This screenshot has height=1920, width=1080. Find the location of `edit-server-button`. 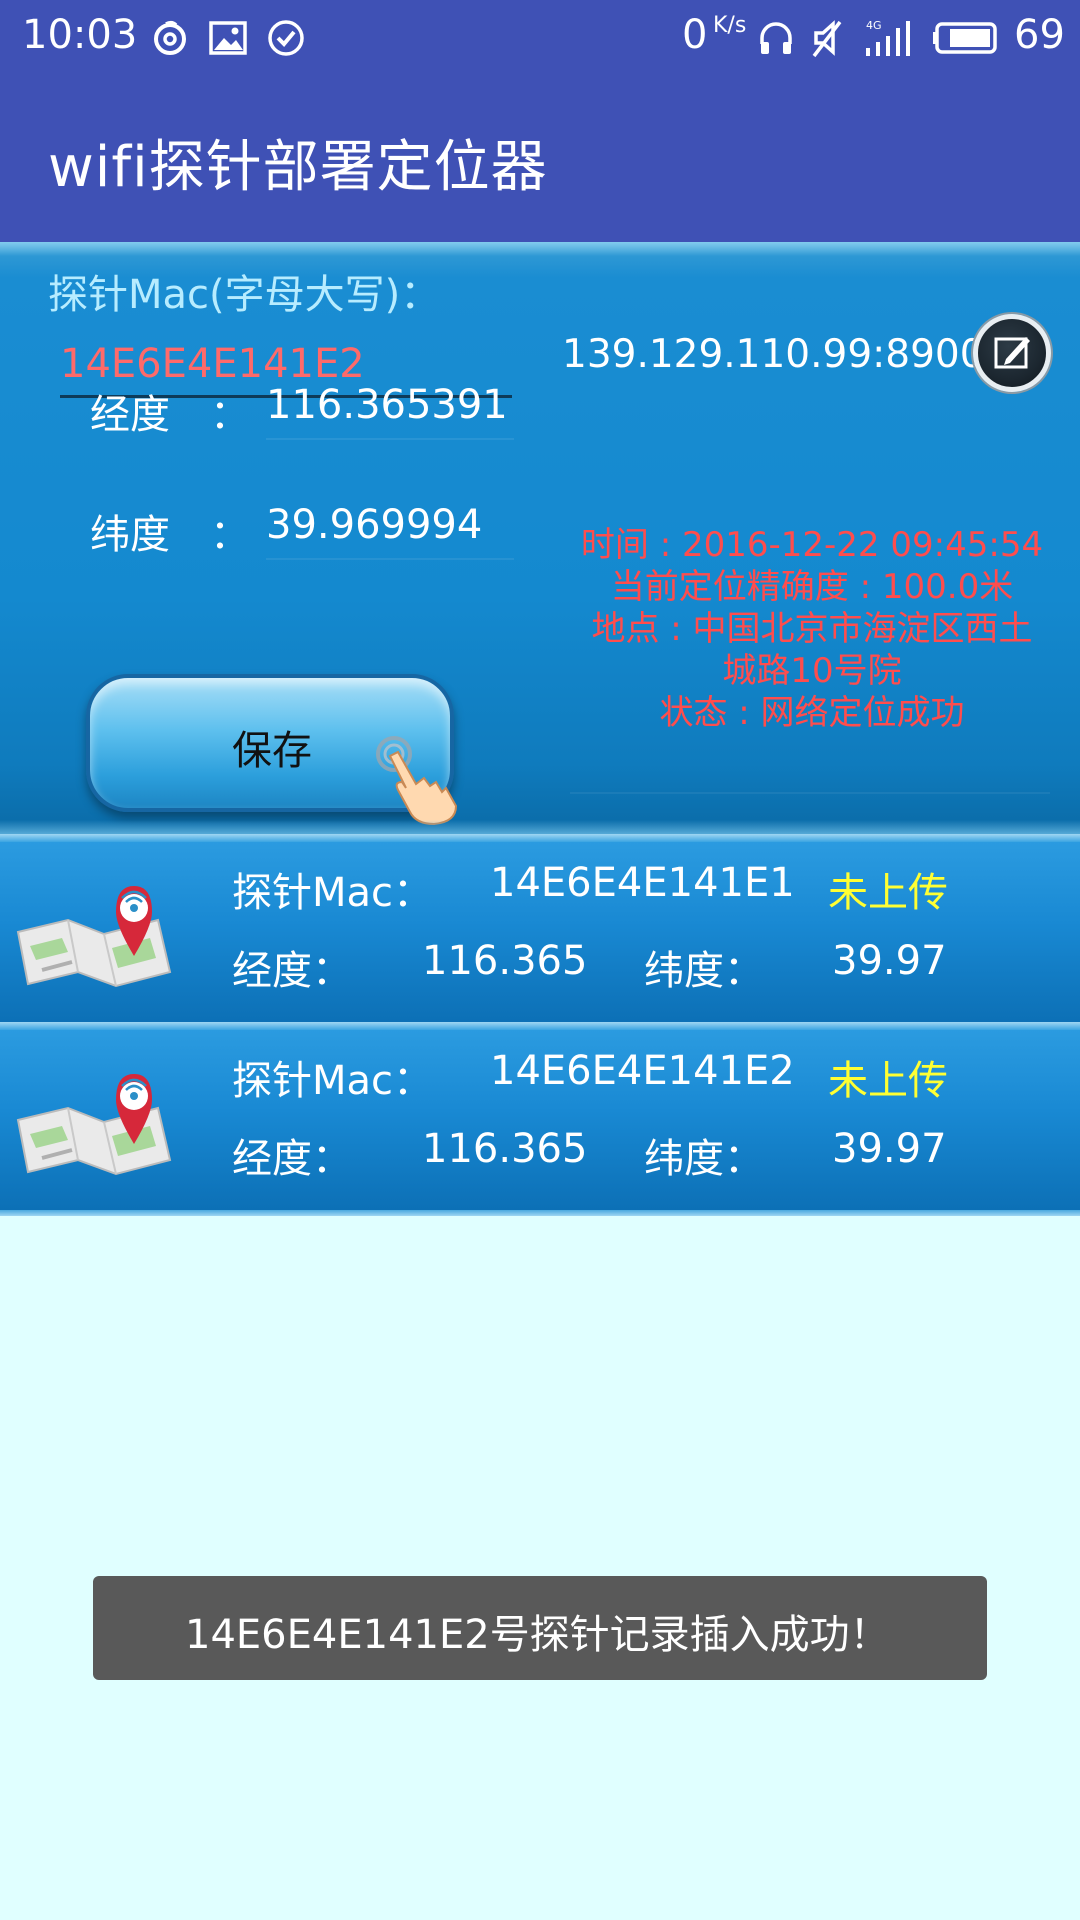

edit-server-button is located at coordinates (1012, 353).